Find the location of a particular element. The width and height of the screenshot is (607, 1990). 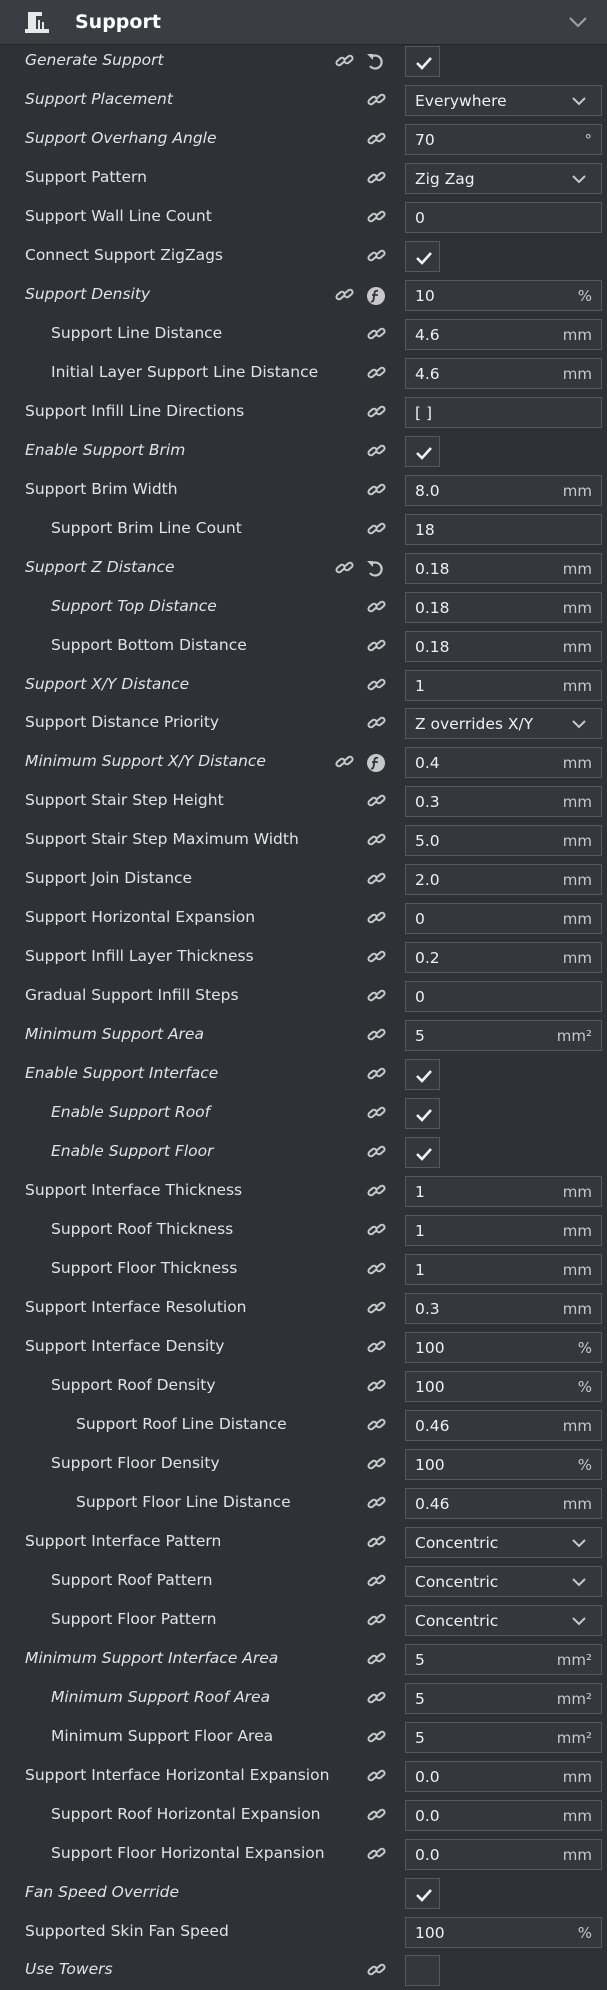

value-input: 0.3 mm is located at coordinates (503, 1308).